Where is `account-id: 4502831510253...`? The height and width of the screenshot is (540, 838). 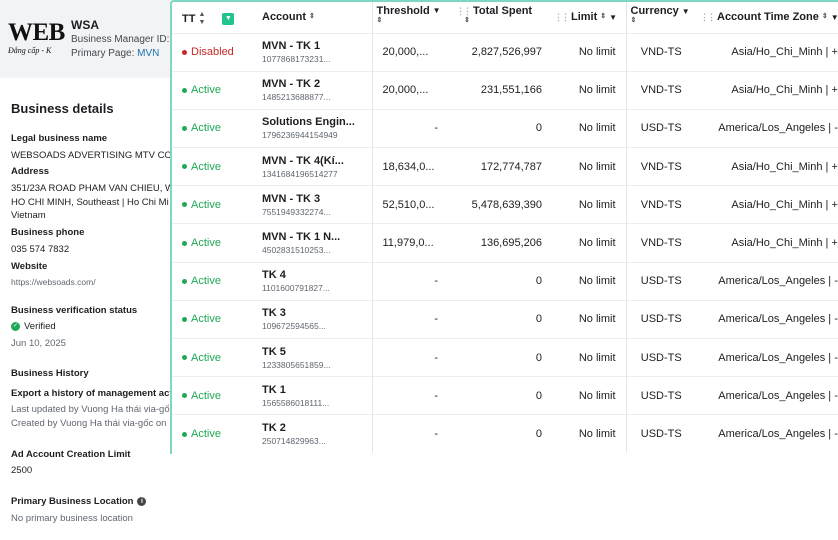
account-id: 4502831510253... is located at coordinates (296, 250).